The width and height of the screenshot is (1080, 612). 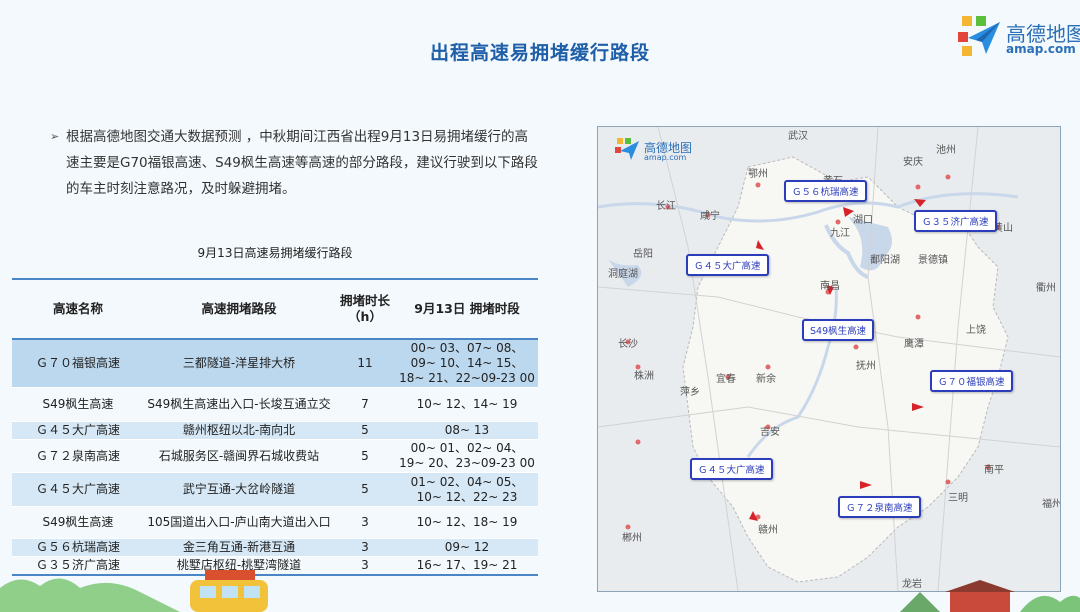 I want to click on city-label: 南平, so click(x=994, y=470).